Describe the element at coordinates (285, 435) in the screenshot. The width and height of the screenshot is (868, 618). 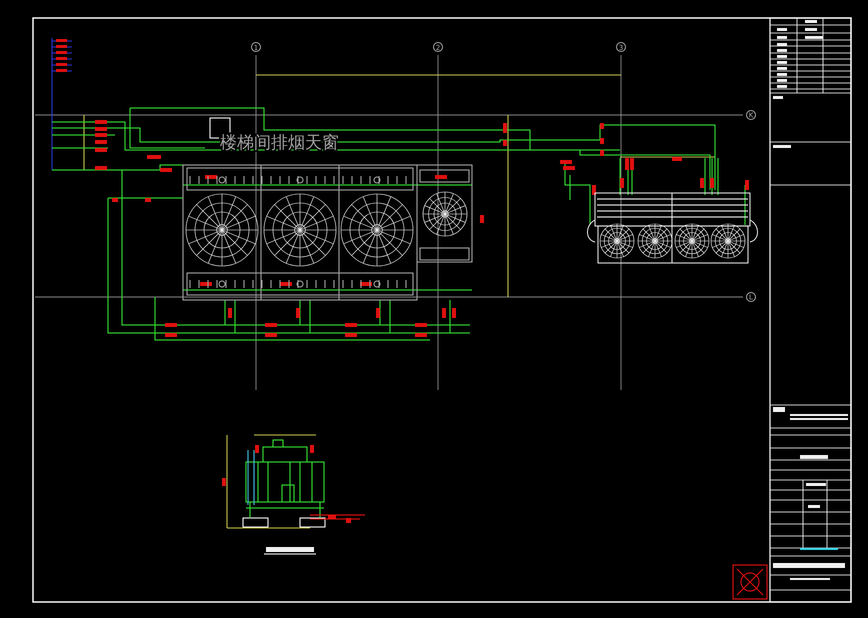
I see `dimension-line` at that location.